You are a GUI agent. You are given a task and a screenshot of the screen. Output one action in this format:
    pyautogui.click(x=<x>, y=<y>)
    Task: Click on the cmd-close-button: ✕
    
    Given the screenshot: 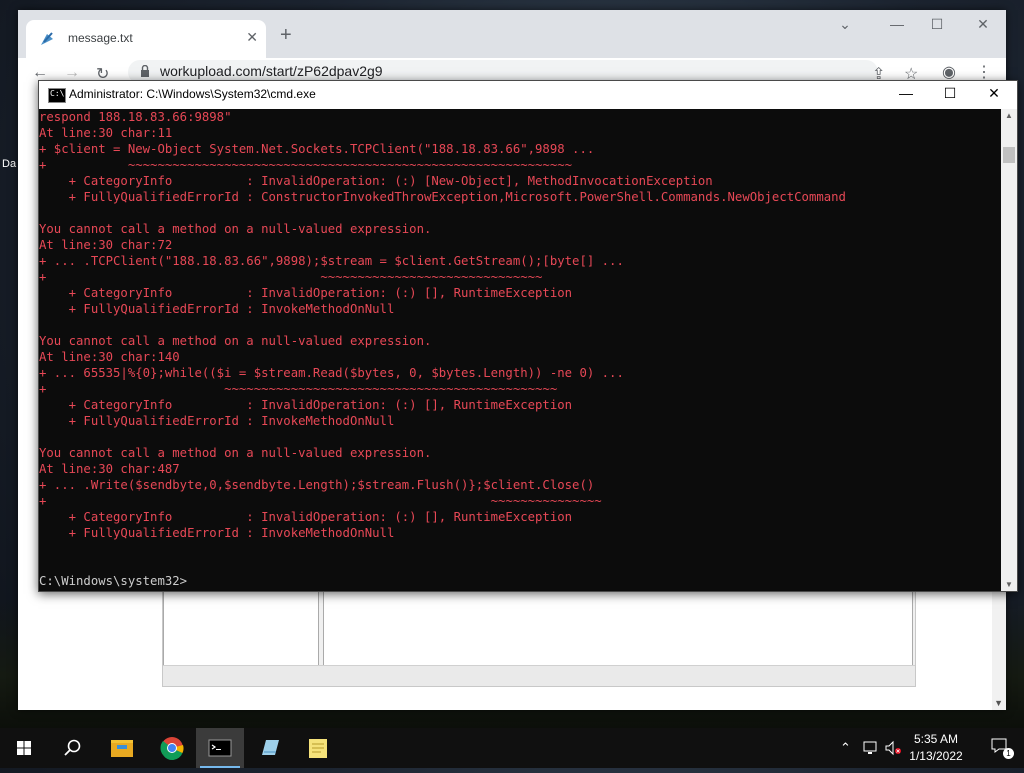 What is the action you would take?
    pyautogui.click(x=994, y=93)
    